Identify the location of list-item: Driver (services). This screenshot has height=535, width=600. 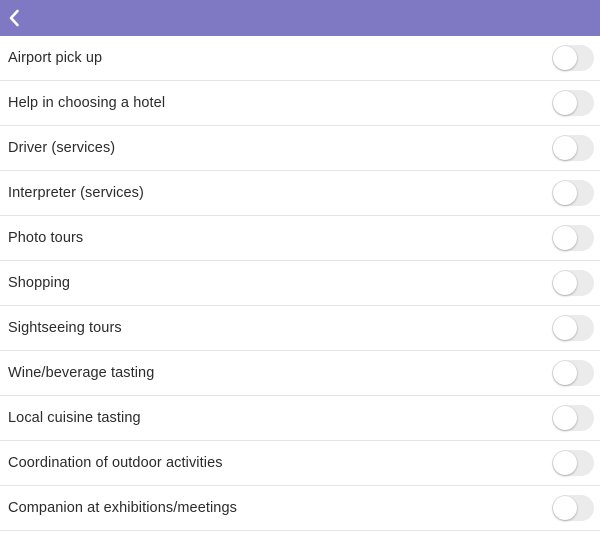
(300, 148).